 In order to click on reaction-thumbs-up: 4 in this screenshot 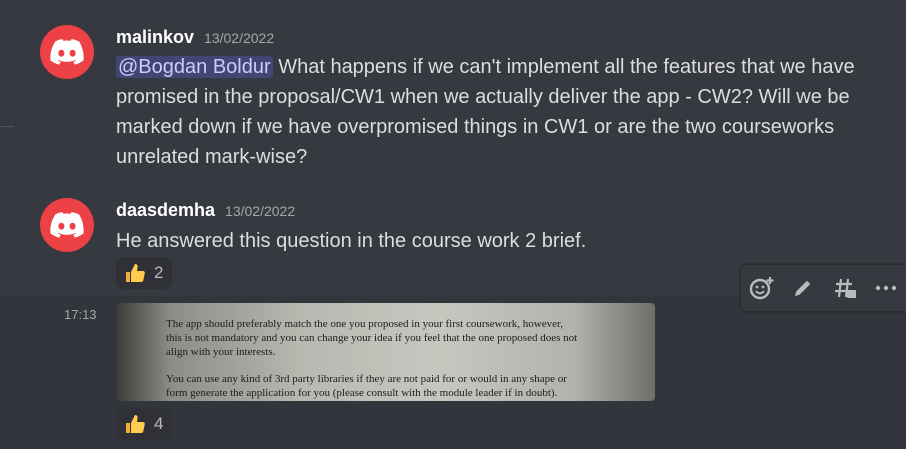, I will do `click(144, 424)`.